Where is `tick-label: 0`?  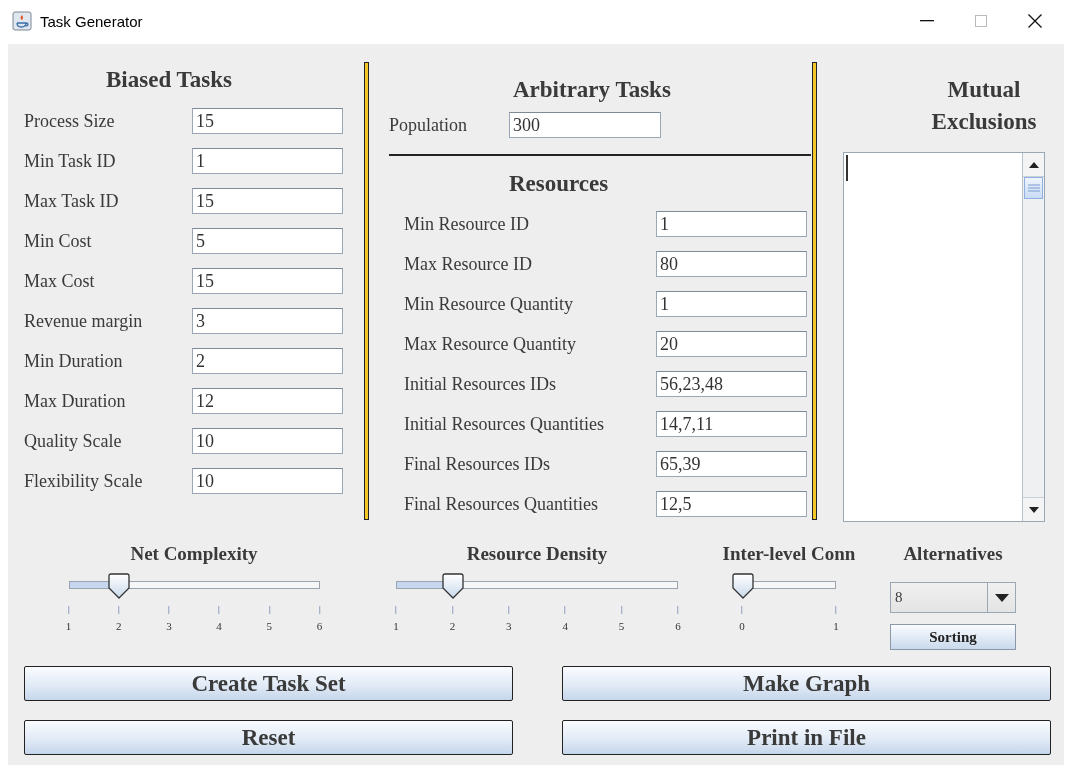
tick-label: 0 is located at coordinates (742, 619).